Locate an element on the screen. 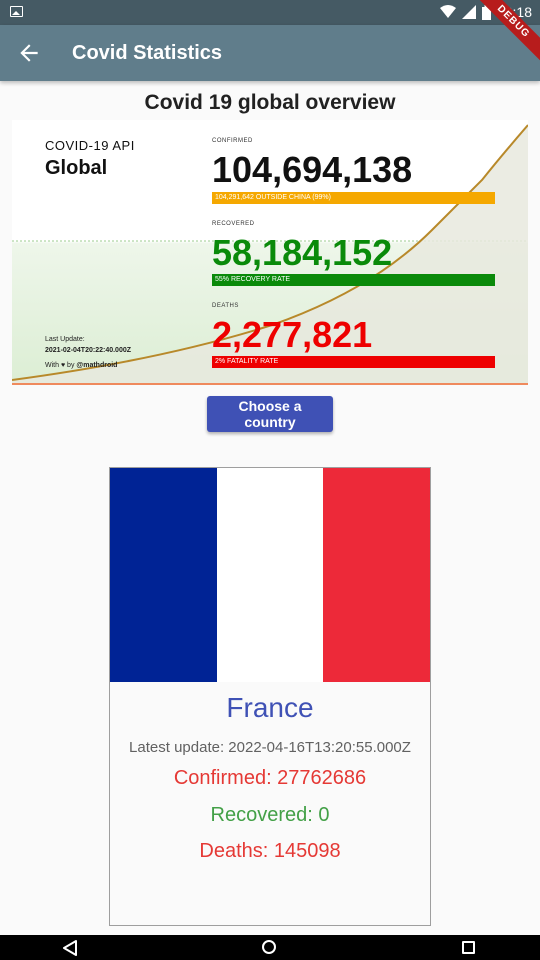 This screenshot has width=540, height=960. deaths-stat: Deaths: 145098 is located at coordinates (270, 851).